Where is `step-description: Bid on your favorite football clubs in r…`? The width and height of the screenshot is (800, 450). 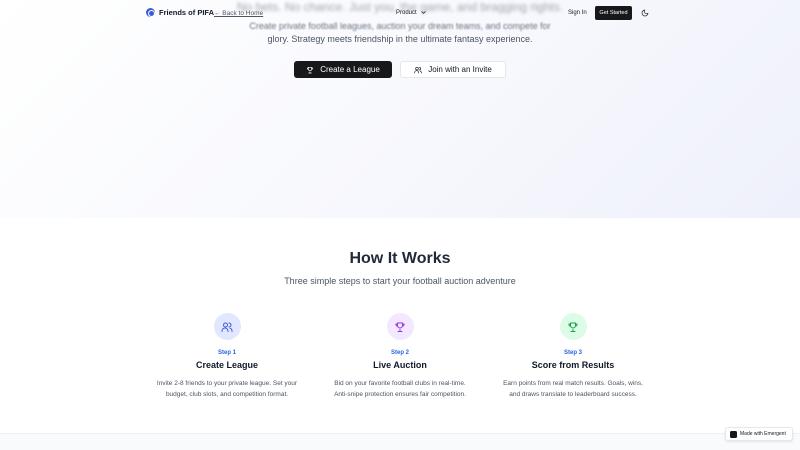
step-description: Bid on your favorite football clubs in r… is located at coordinates (400, 389).